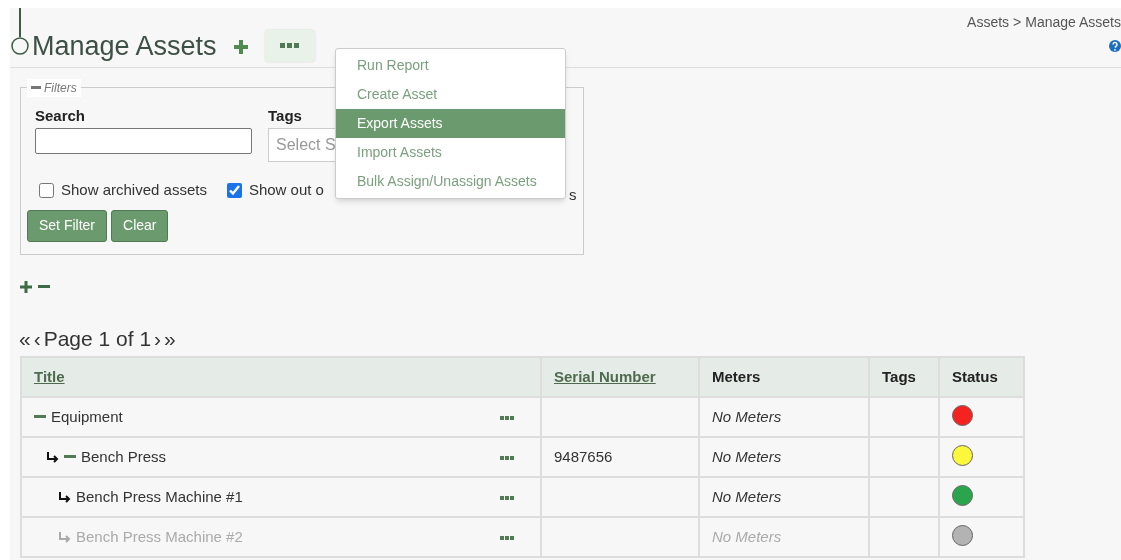  Describe the element at coordinates (450, 94) in the screenshot. I see `menu-item: Create Asset` at that location.